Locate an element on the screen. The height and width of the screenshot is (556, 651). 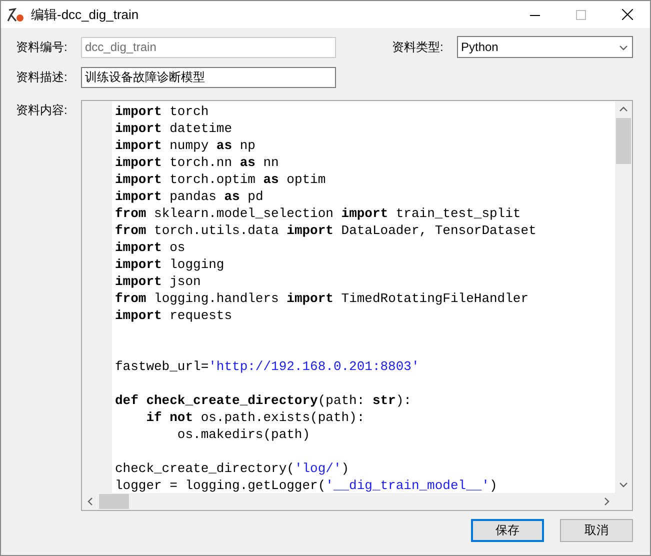
chevron-down-icon is located at coordinates (623, 47).